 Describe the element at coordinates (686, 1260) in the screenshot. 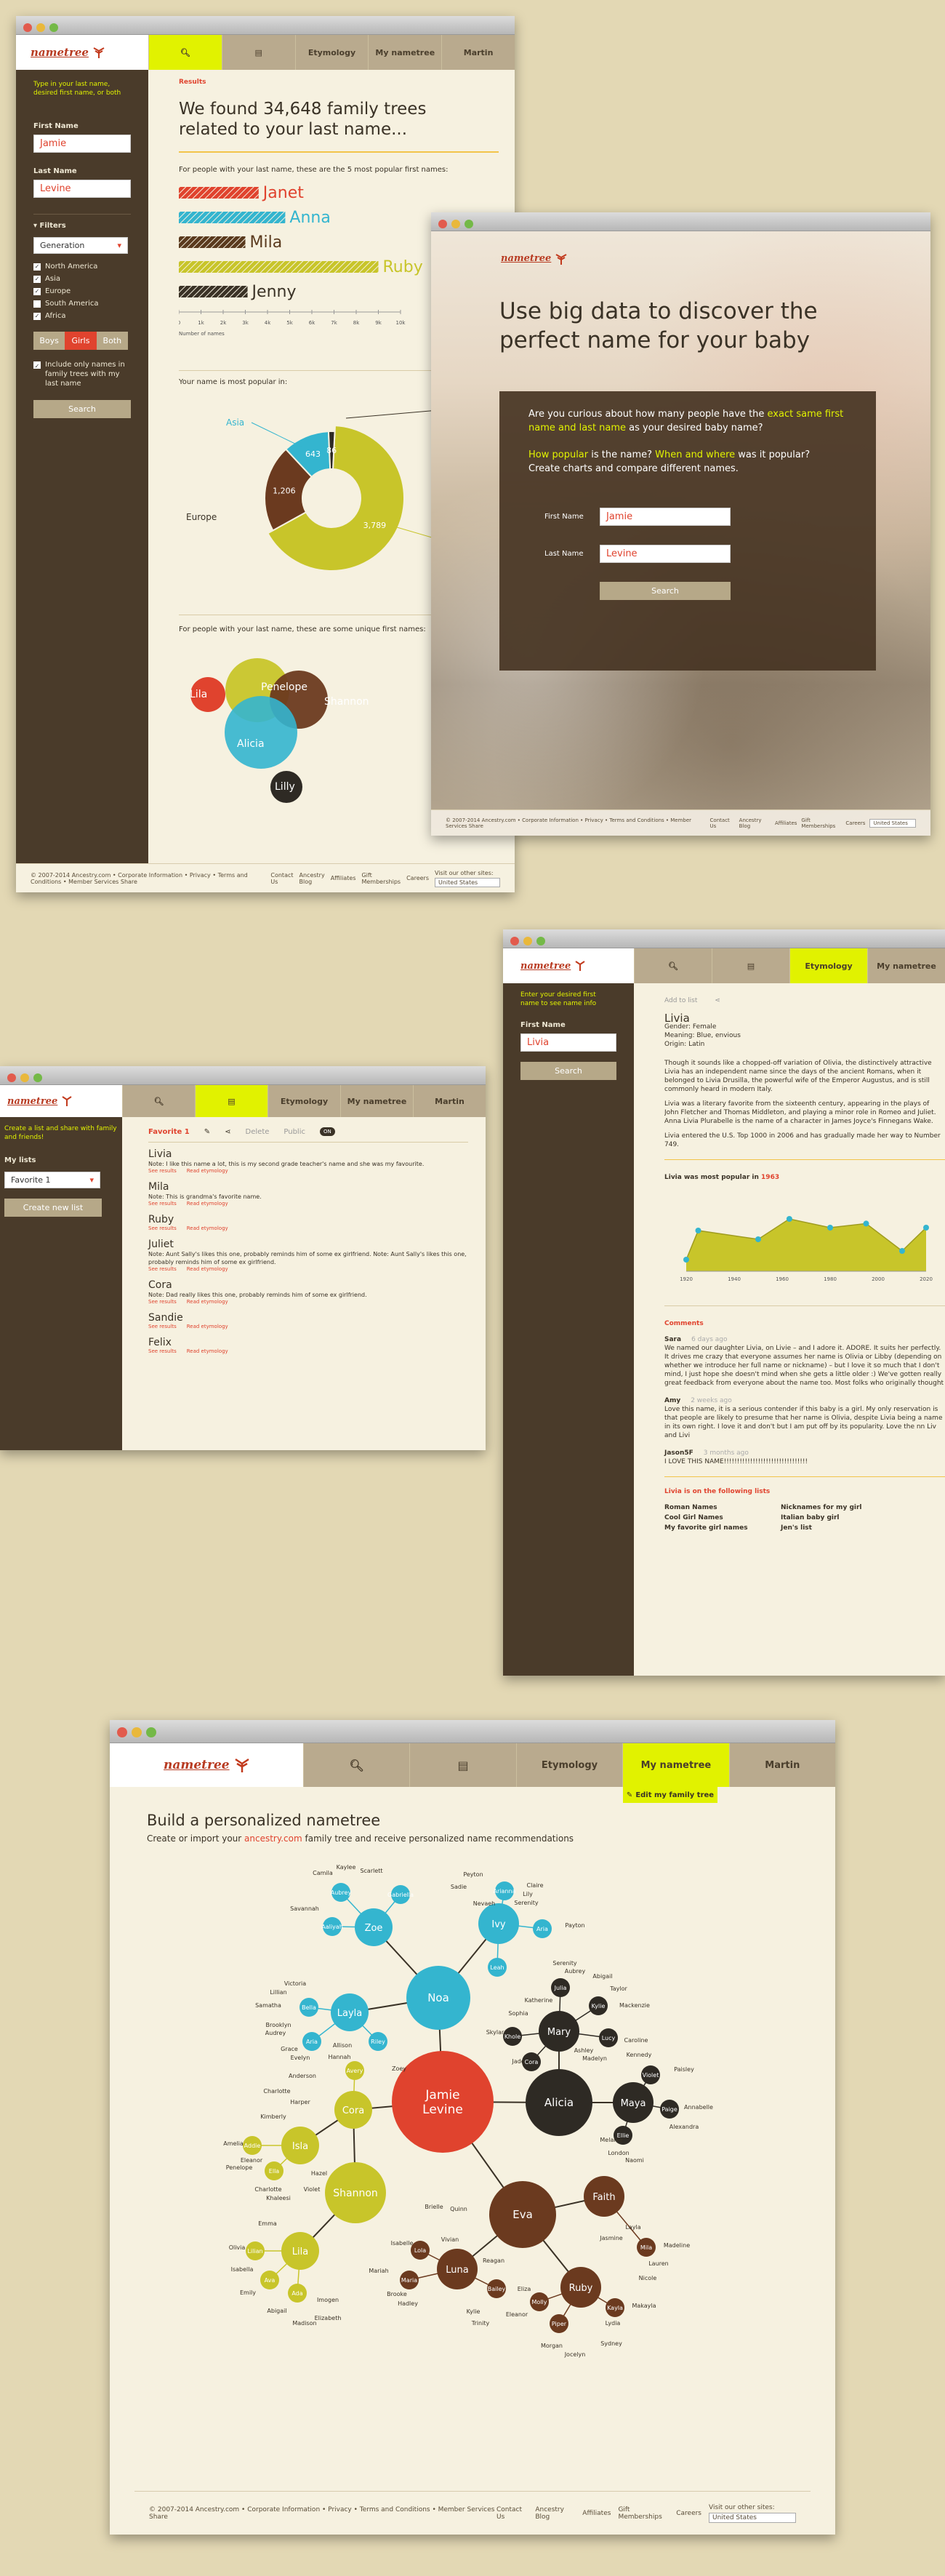

I see `area-point` at that location.